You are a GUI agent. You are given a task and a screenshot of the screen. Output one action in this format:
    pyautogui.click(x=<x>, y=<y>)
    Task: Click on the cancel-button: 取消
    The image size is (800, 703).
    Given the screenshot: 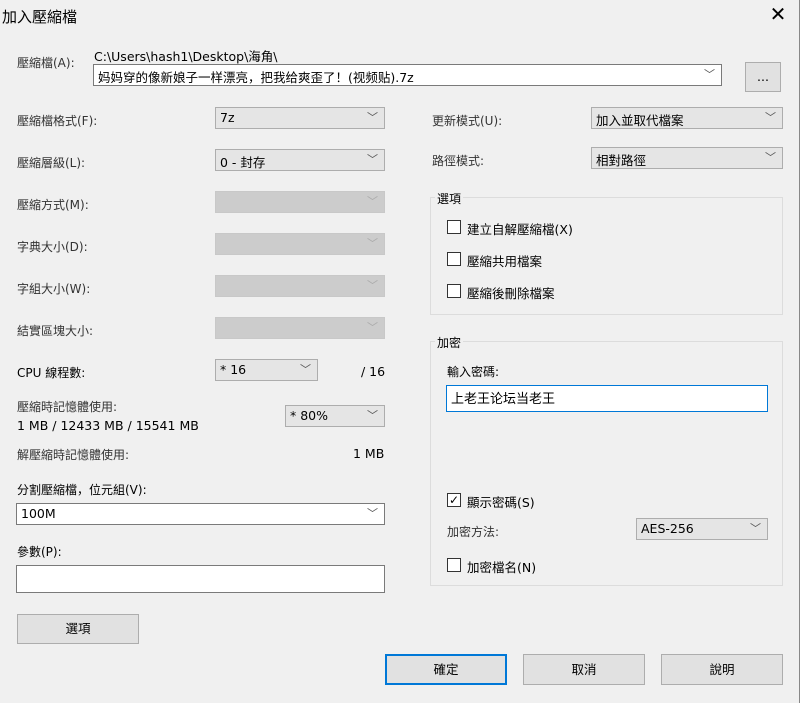 What is the action you would take?
    pyautogui.click(x=584, y=669)
    